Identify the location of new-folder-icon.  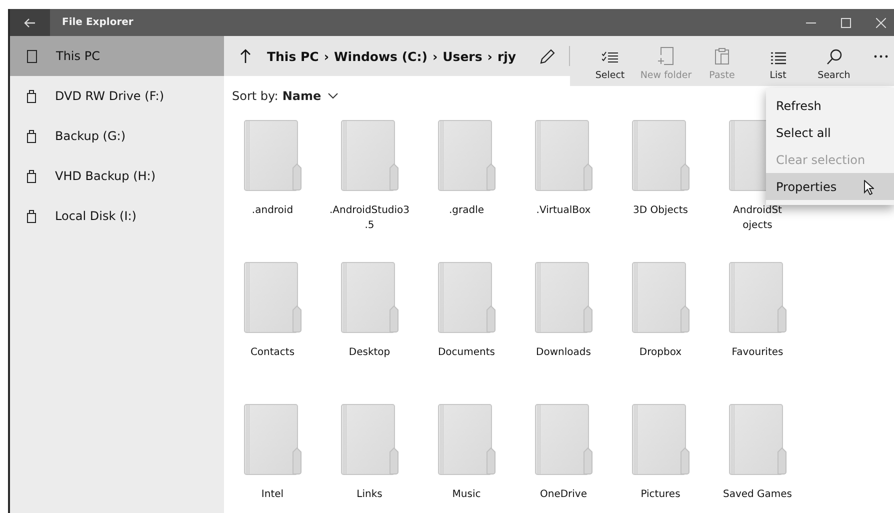
(666, 56).